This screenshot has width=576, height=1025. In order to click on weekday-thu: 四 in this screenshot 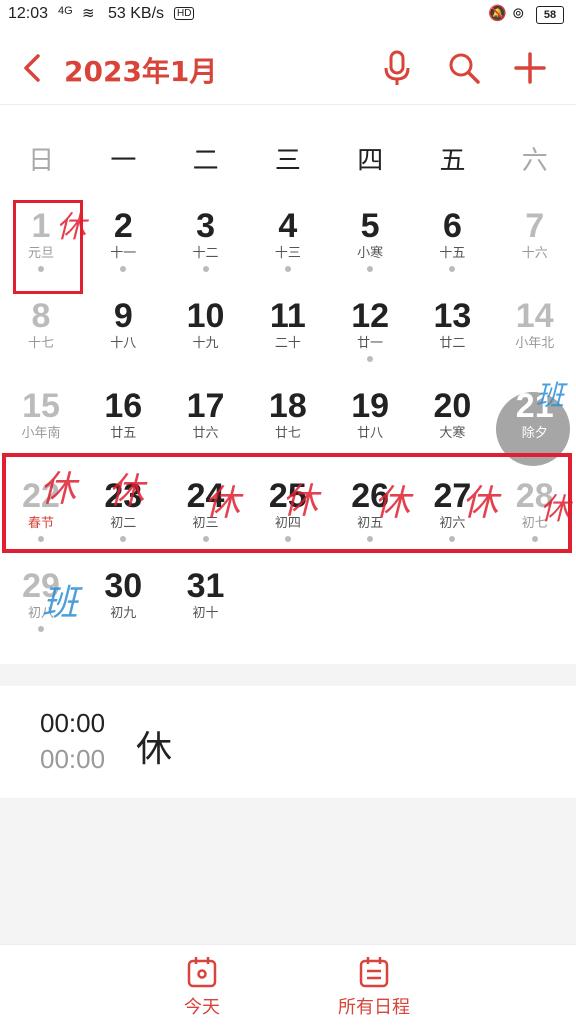, I will do `click(370, 161)`.